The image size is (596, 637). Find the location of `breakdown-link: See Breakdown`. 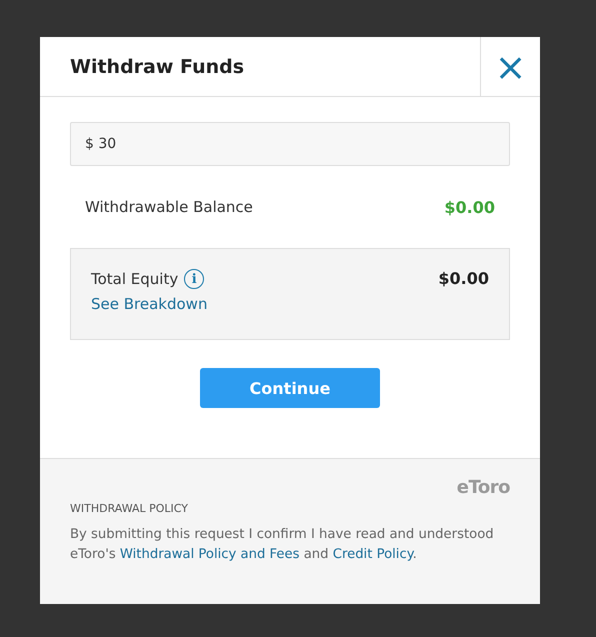

breakdown-link: See Breakdown is located at coordinates (149, 304).